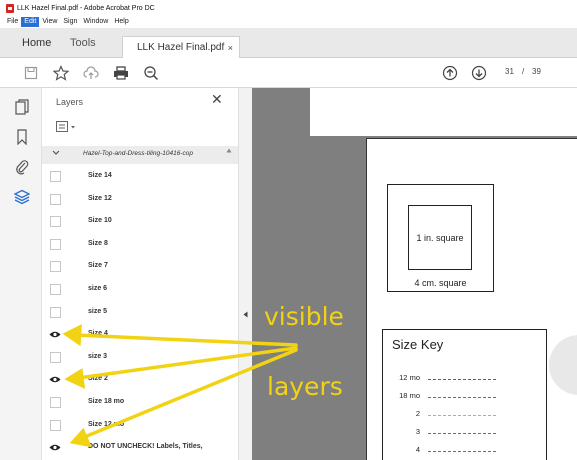  I want to click on tab-bar: Home Tools LLK Hazel Final.pdf ×, so click(288, 43).